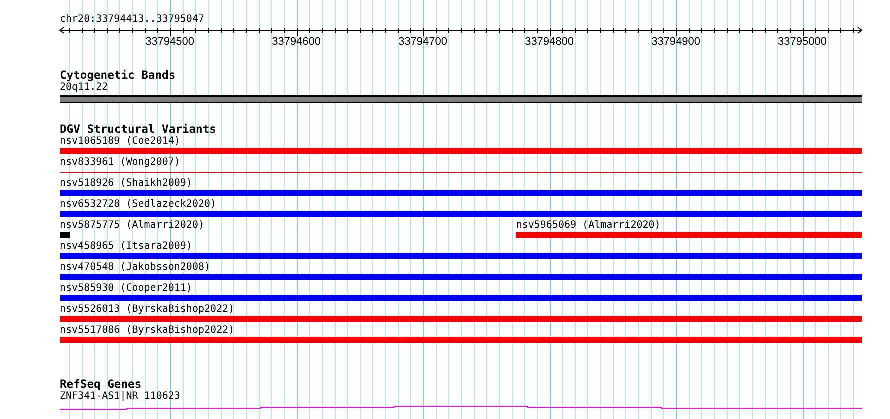 The height and width of the screenshot is (419, 890). What do you see at coordinates (132, 226) in the screenshot?
I see `variant-label: nsv5875775 (Almarri2020)` at bounding box center [132, 226].